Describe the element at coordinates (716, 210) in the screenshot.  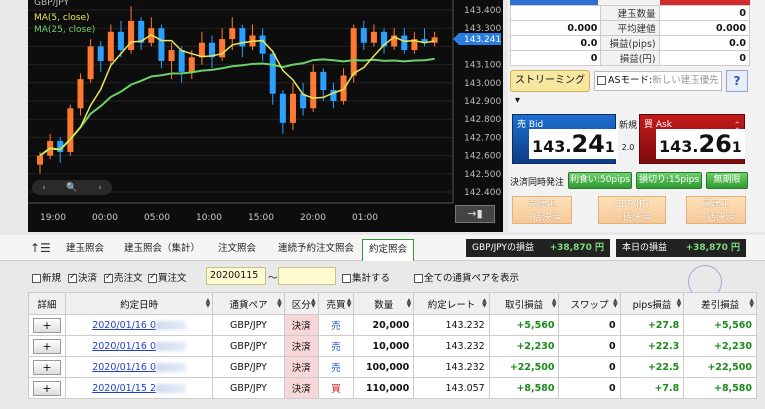
I see `bulk-settle-buy-button: 買建玉 一括決済` at that location.